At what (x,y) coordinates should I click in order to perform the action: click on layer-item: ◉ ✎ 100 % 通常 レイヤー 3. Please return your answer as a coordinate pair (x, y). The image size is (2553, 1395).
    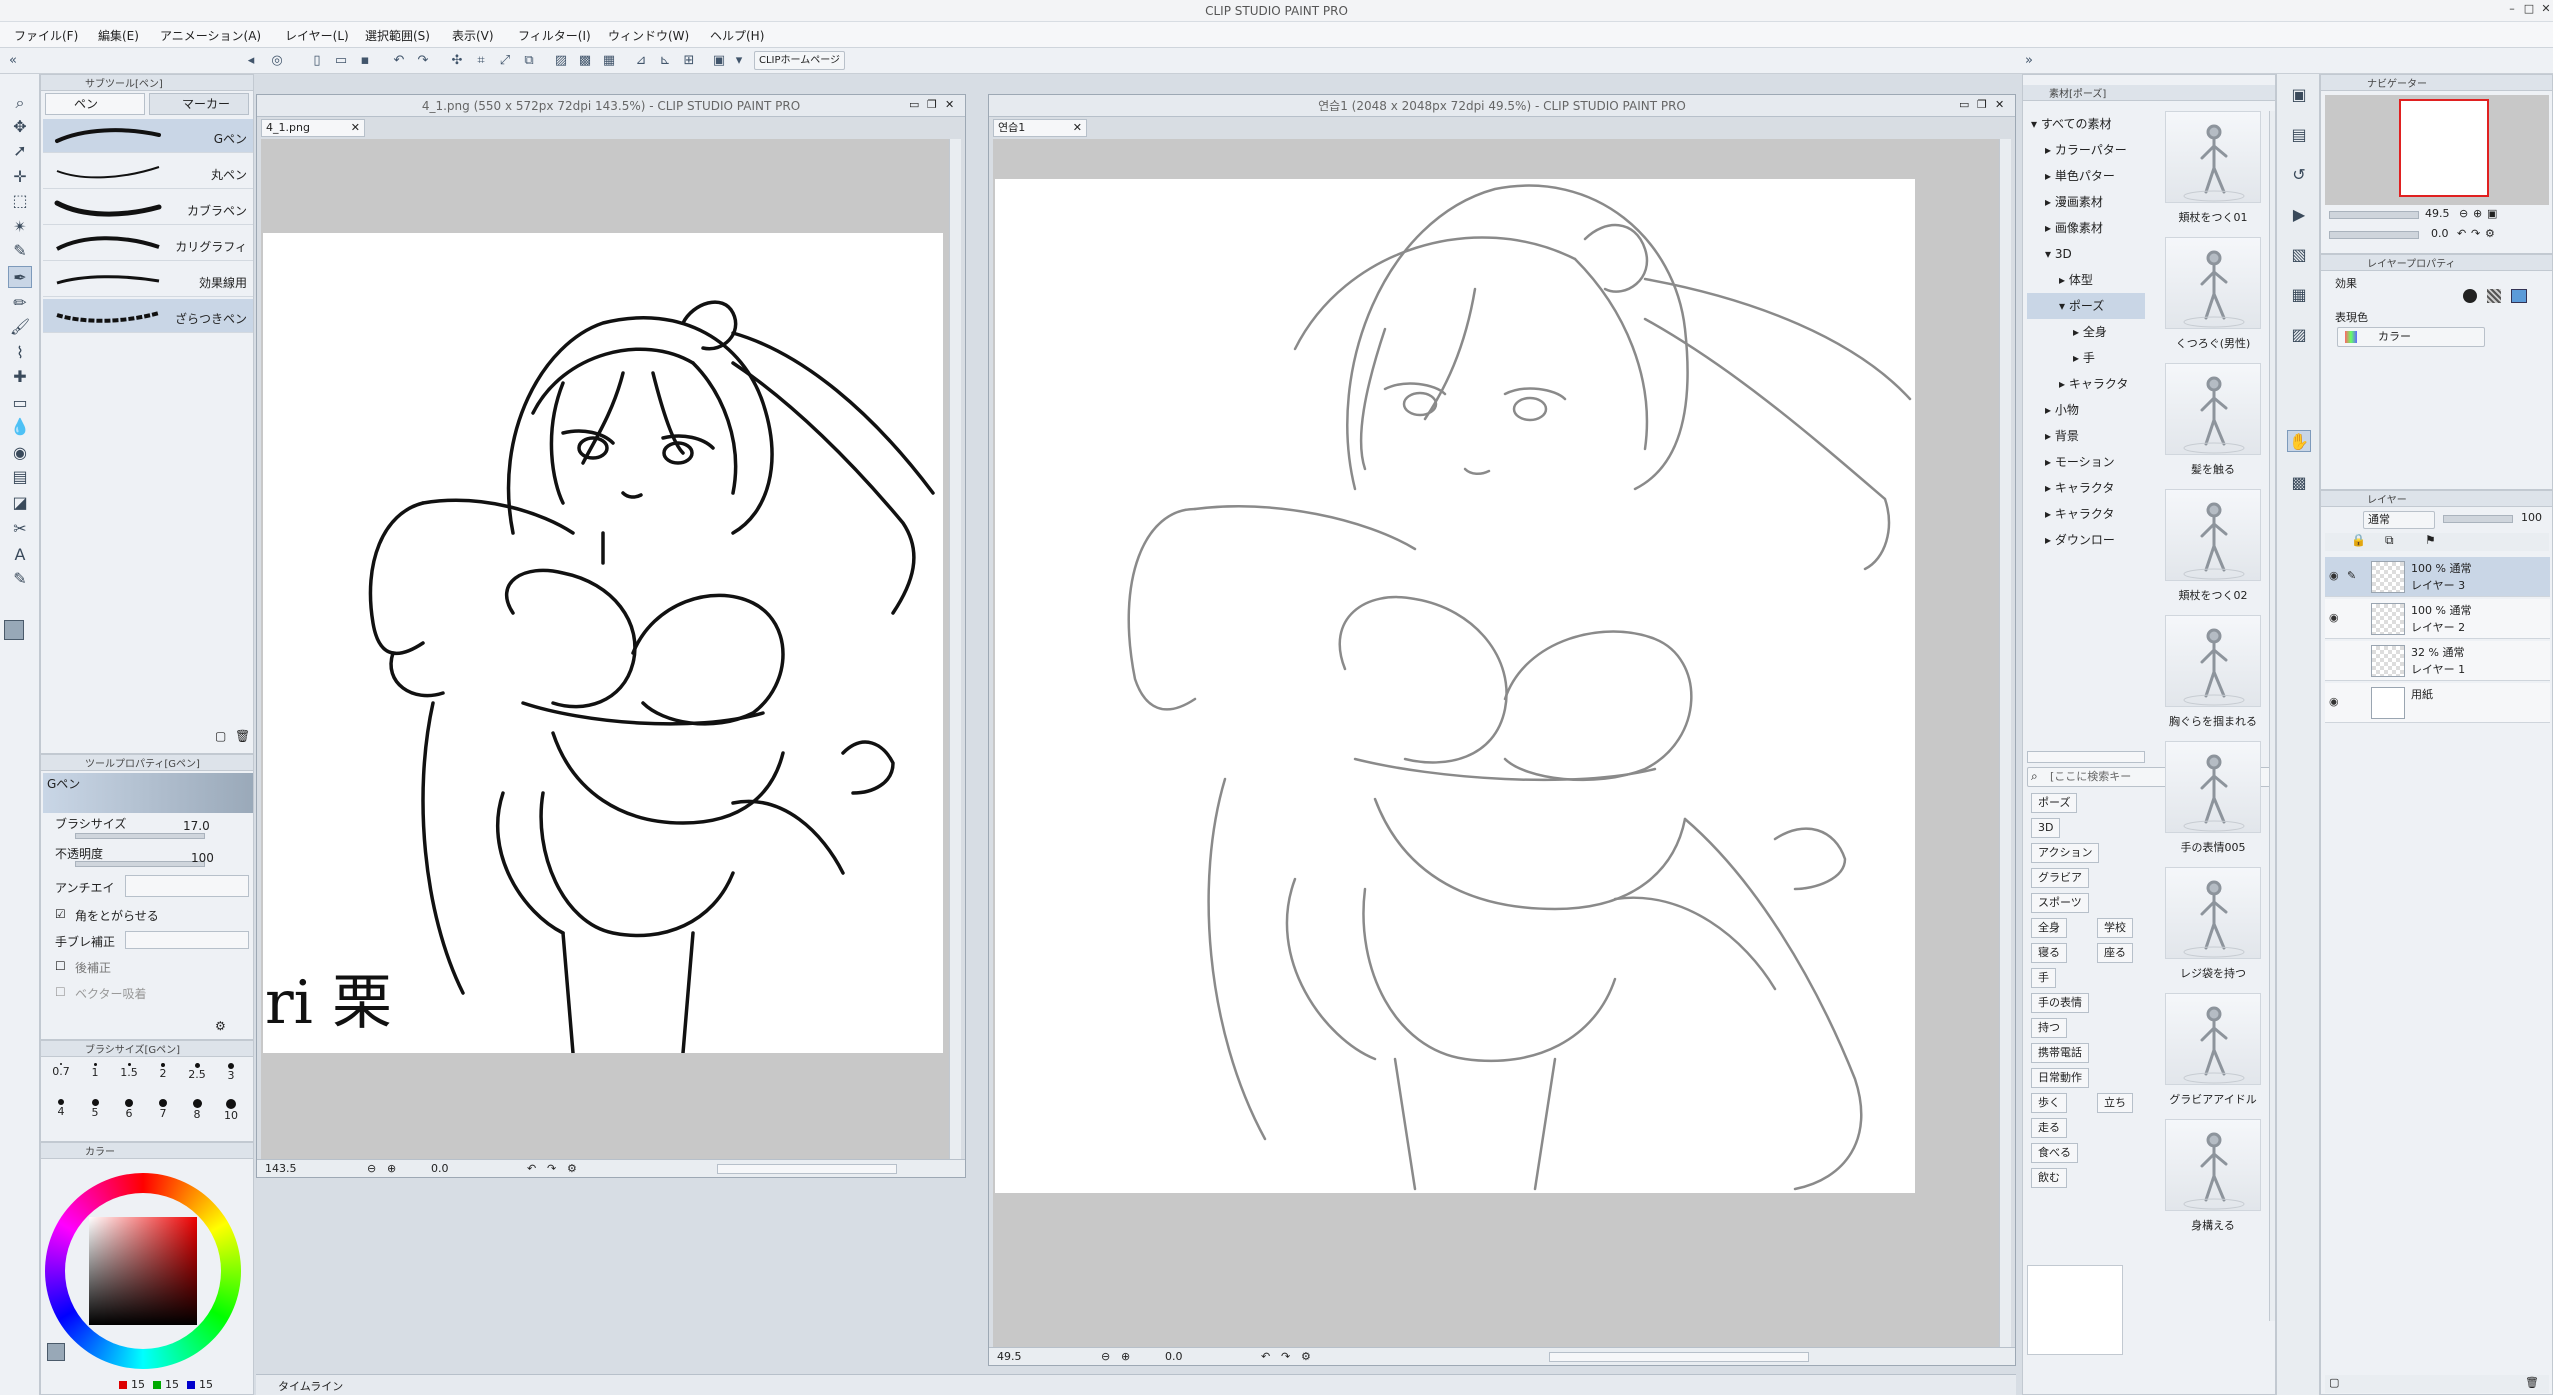
    Looking at the image, I should click on (2437, 577).